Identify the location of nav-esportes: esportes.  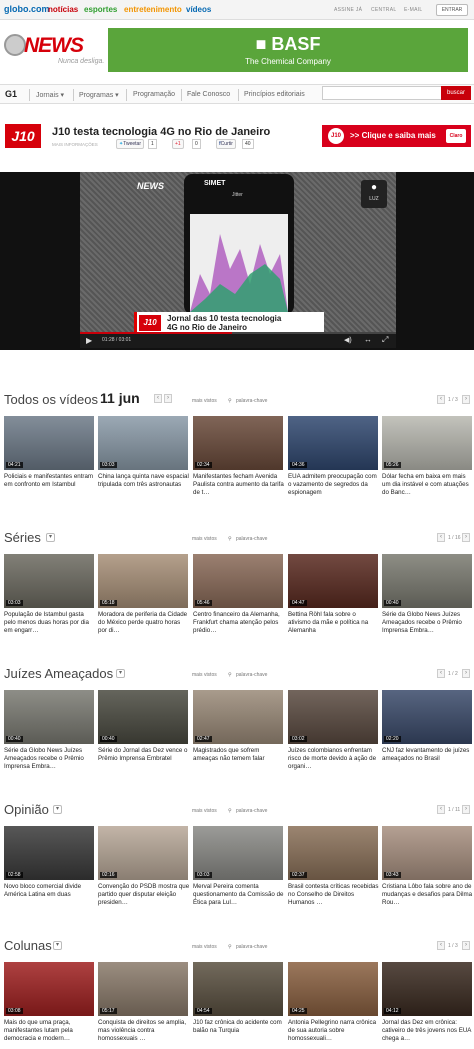
(100, 9).